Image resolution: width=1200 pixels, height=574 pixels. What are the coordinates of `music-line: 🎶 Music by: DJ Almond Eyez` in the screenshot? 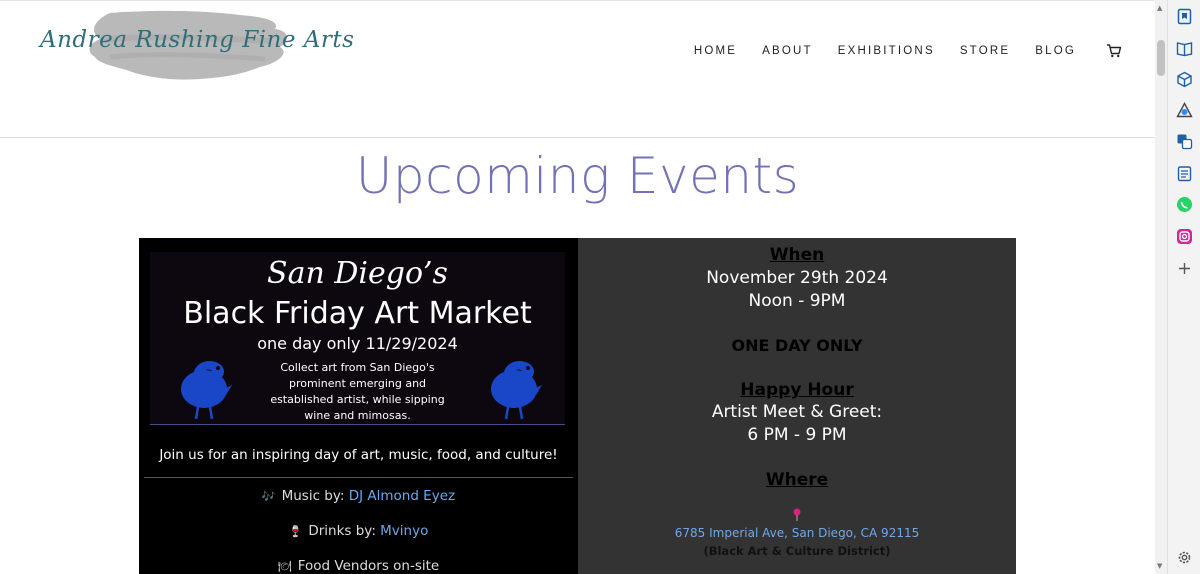 It's located at (358, 496).